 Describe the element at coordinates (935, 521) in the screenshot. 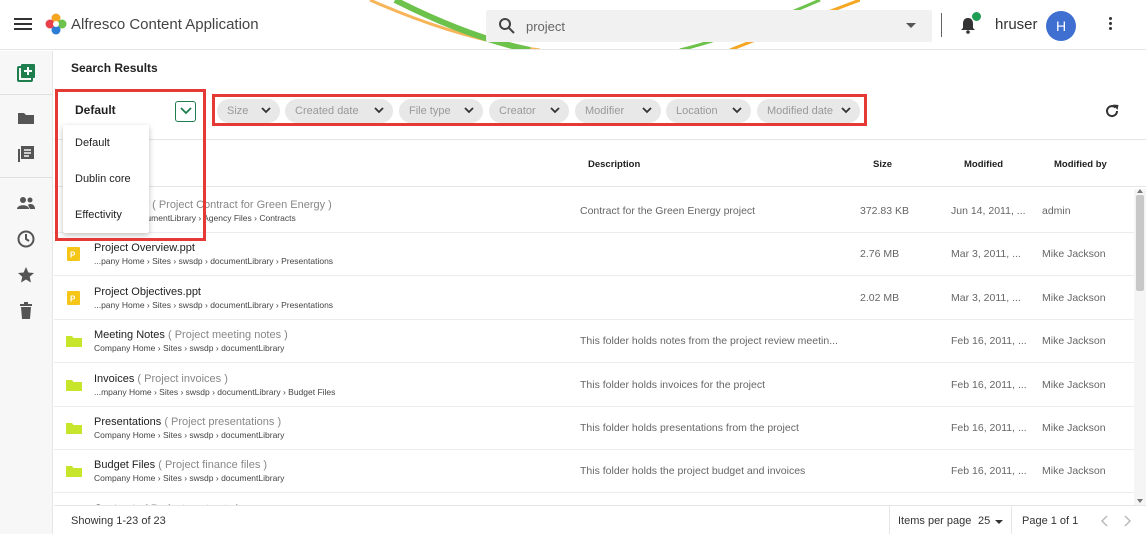

I see `items-per-page-label: Items per page` at that location.